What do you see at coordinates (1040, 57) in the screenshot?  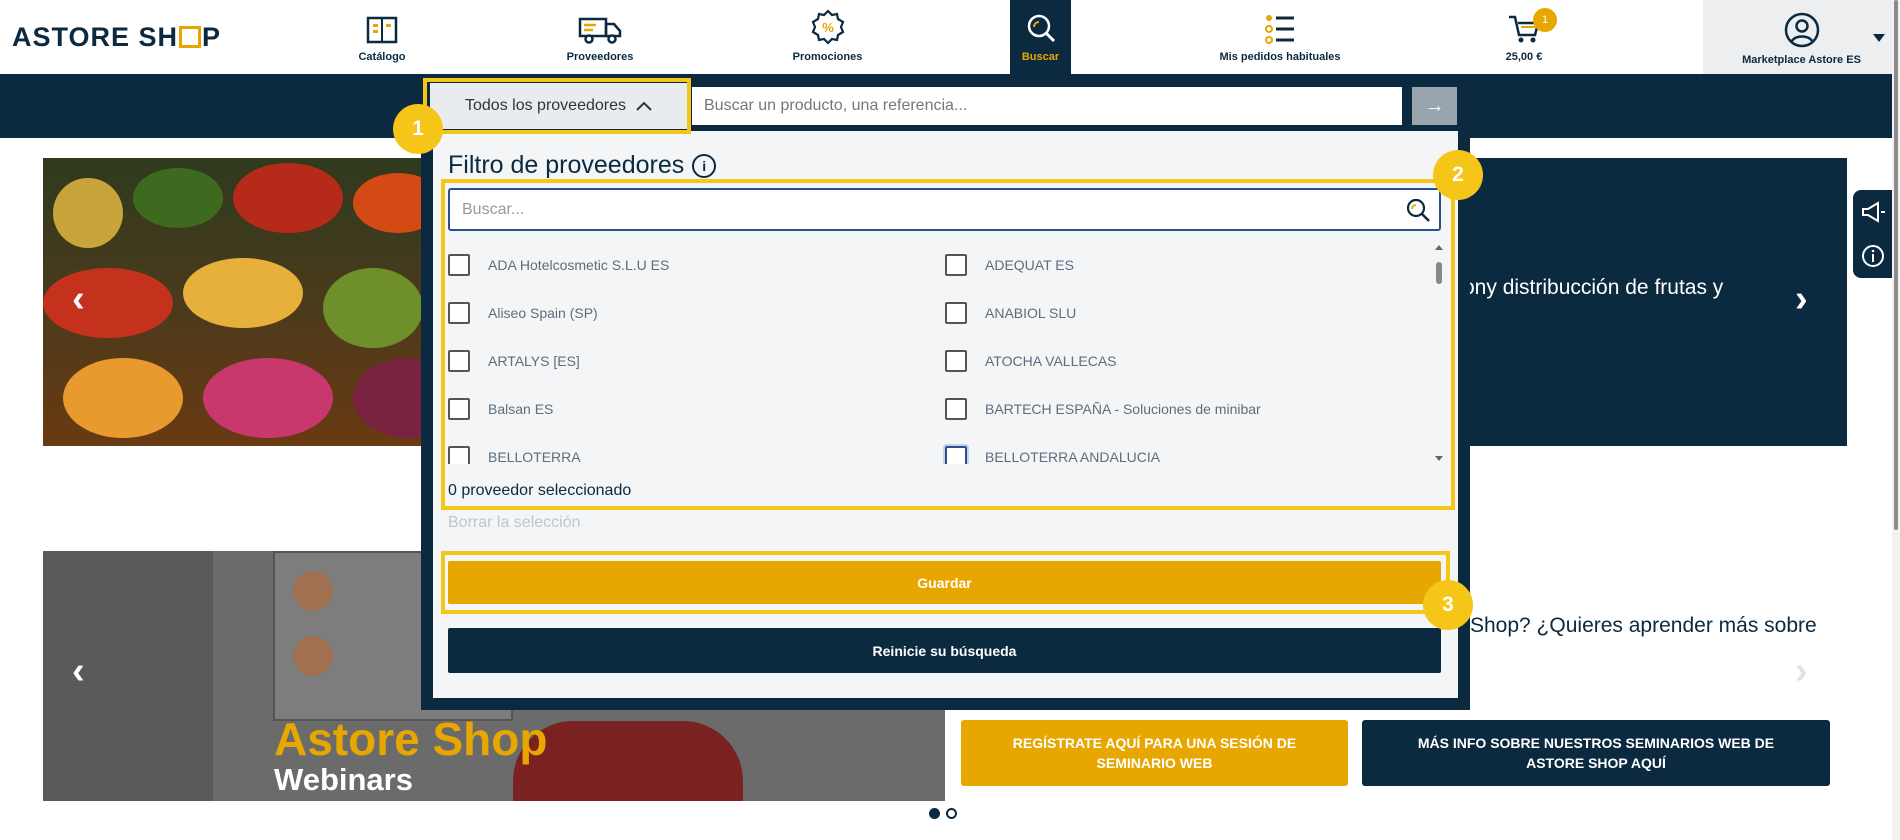 I see `nav-label: Buscar` at bounding box center [1040, 57].